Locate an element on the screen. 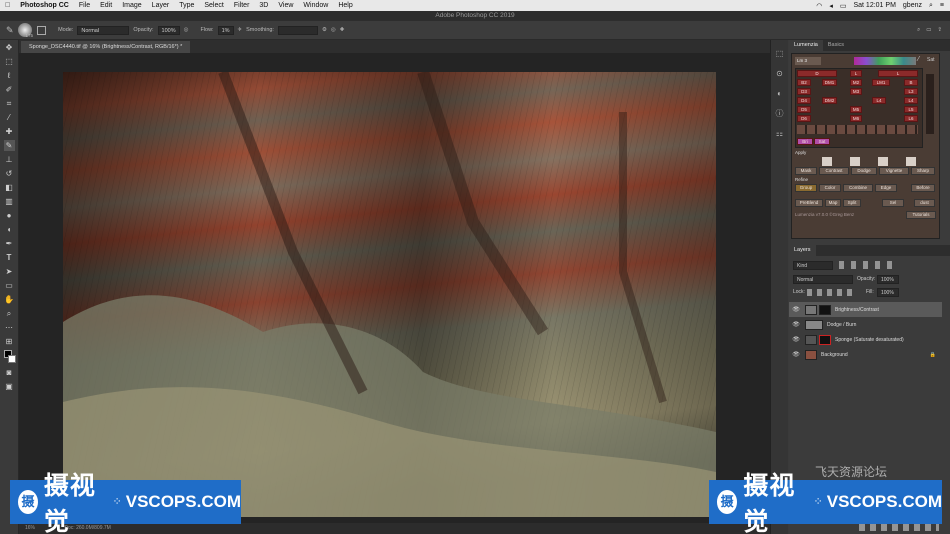 The image size is (950, 534). type-tool-icon: T is located at coordinates (9, 257).